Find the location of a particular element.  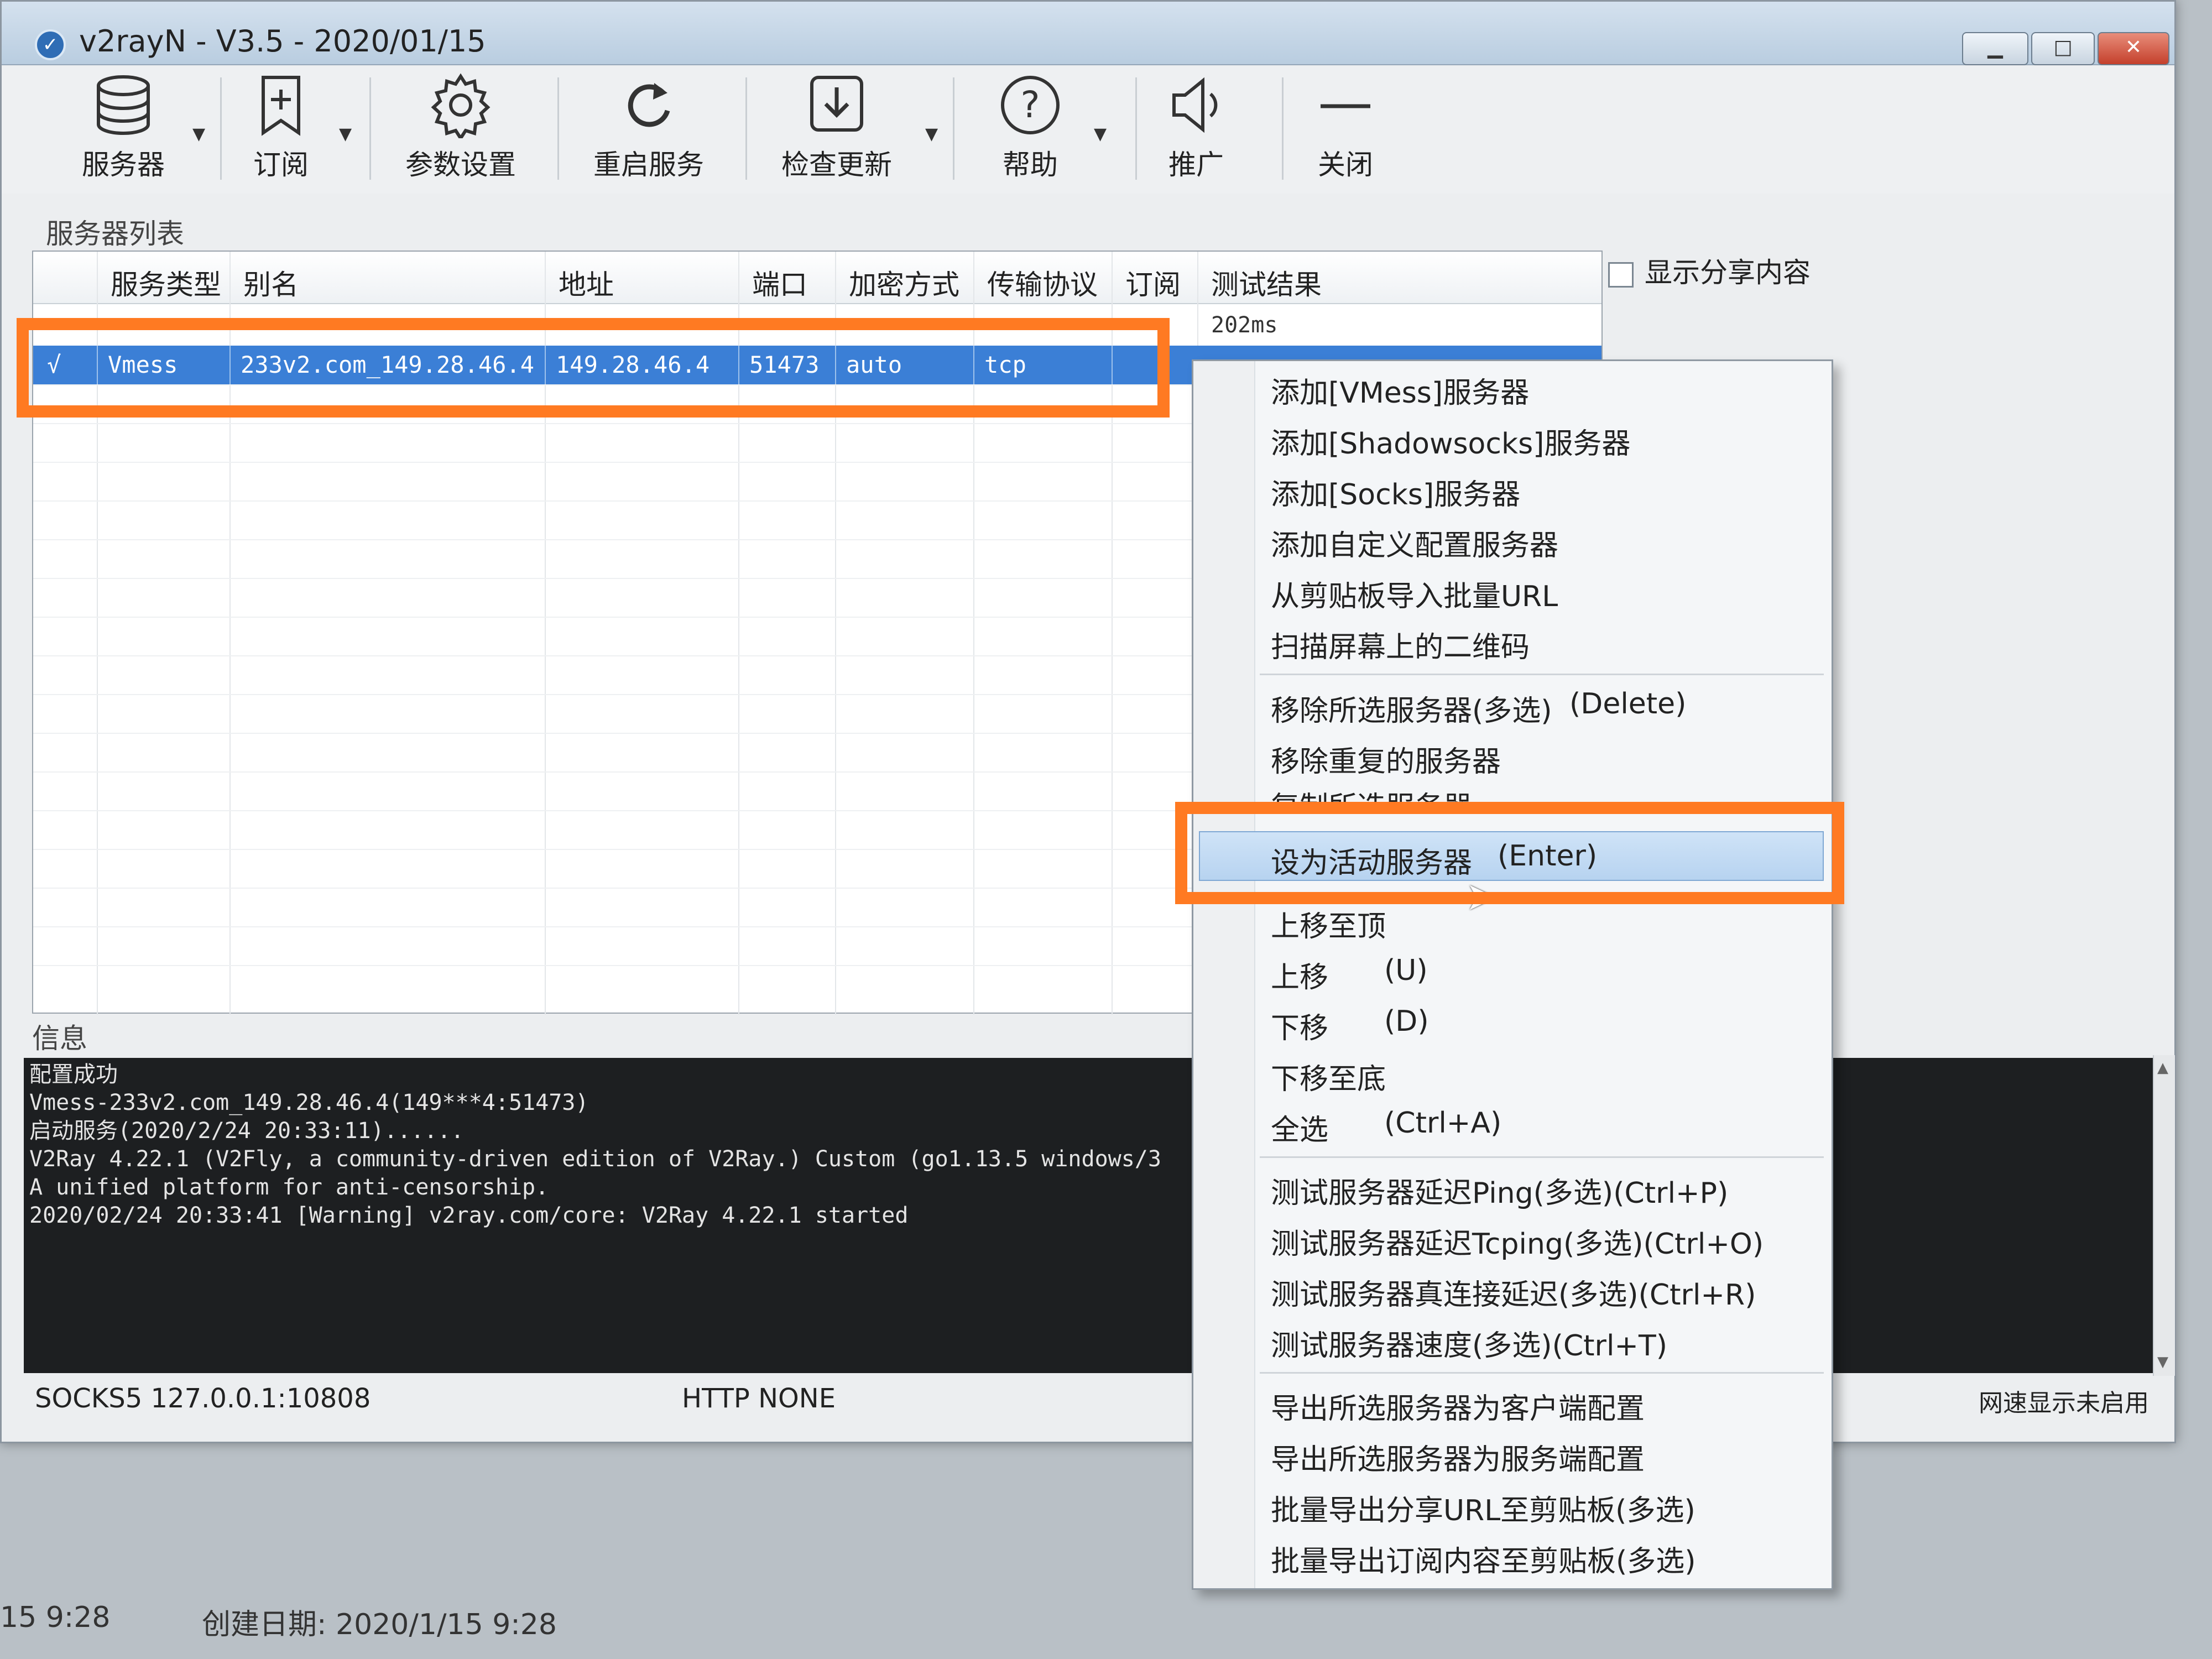

menu-item-scan-qrcode: 扫描屏幕上的二维码 is located at coordinates (1400, 645).